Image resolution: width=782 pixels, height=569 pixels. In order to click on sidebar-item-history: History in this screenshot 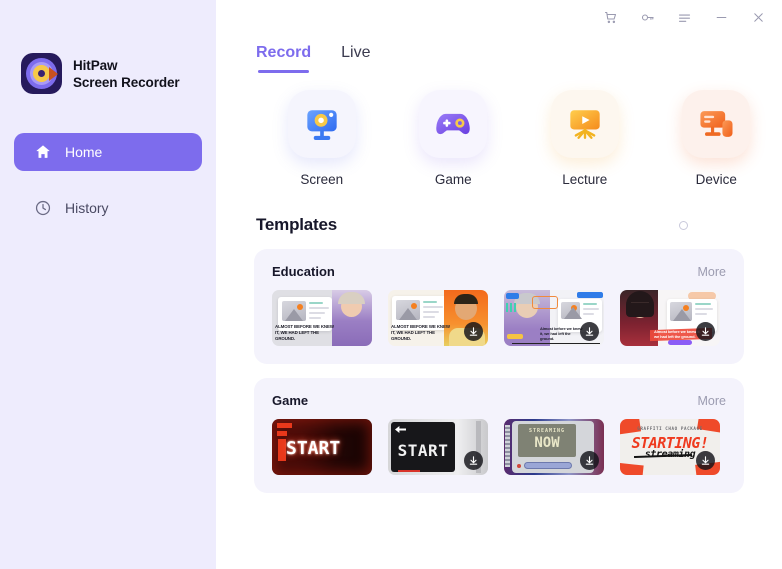, I will do `click(108, 208)`.